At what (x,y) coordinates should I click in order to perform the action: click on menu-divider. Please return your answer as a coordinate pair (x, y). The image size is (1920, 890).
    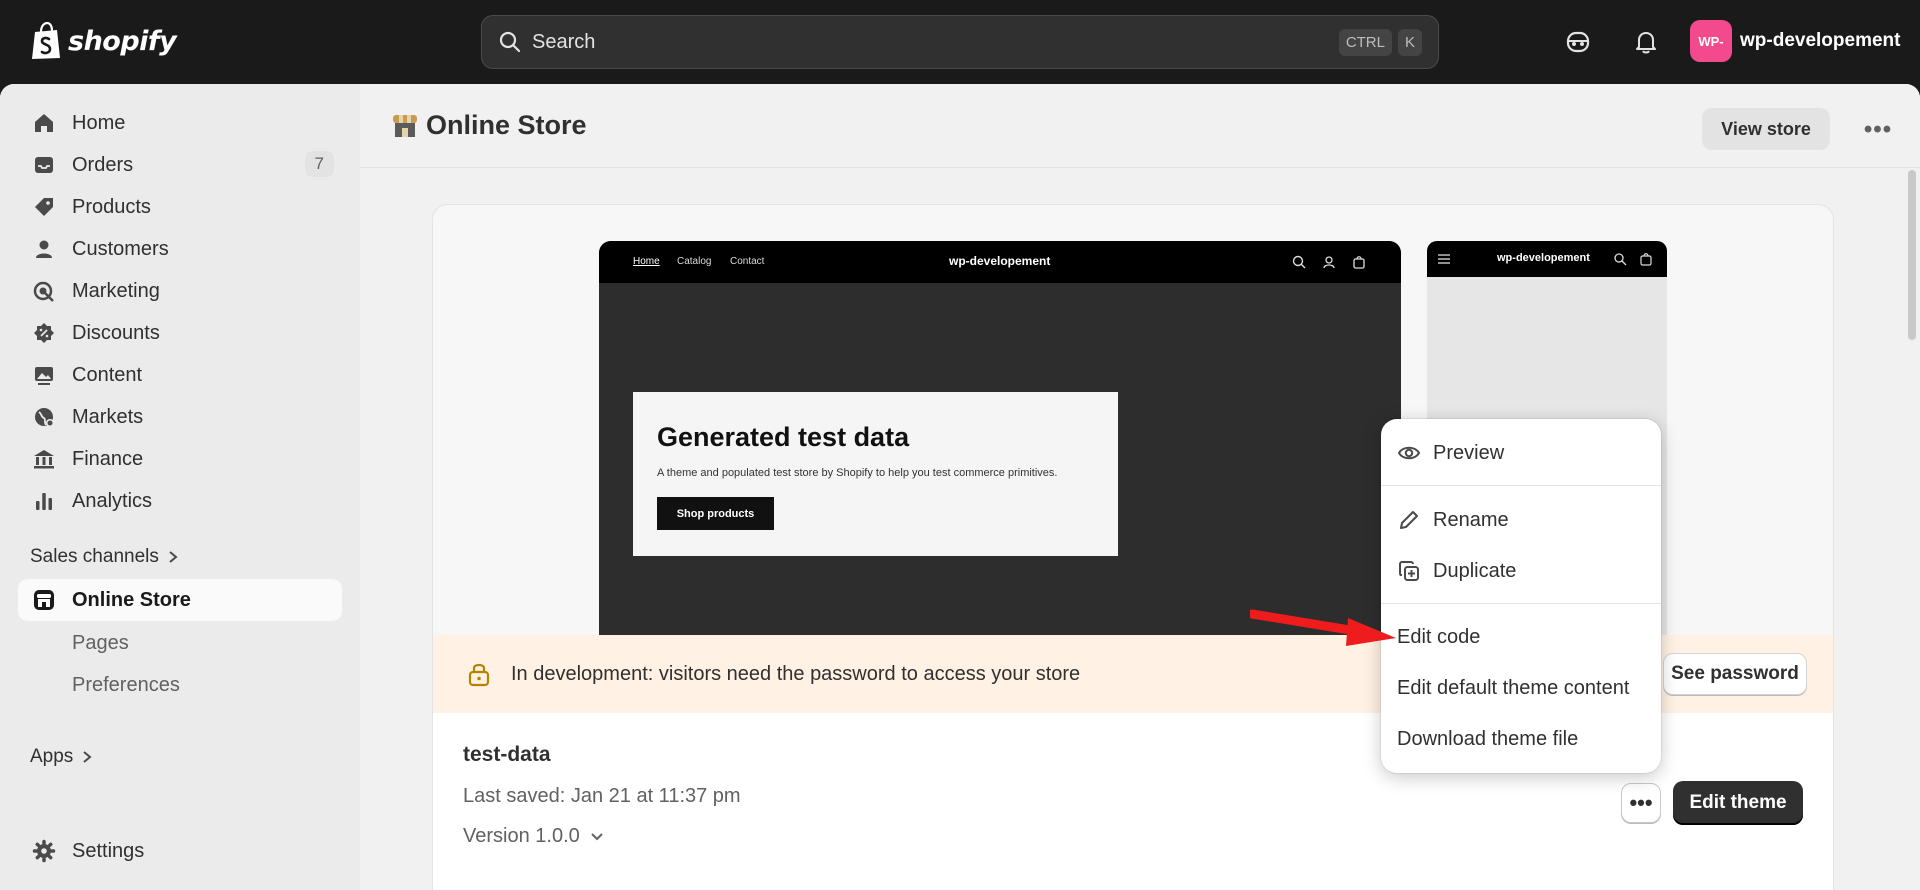
    Looking at the image, I should click on (1521, 603).